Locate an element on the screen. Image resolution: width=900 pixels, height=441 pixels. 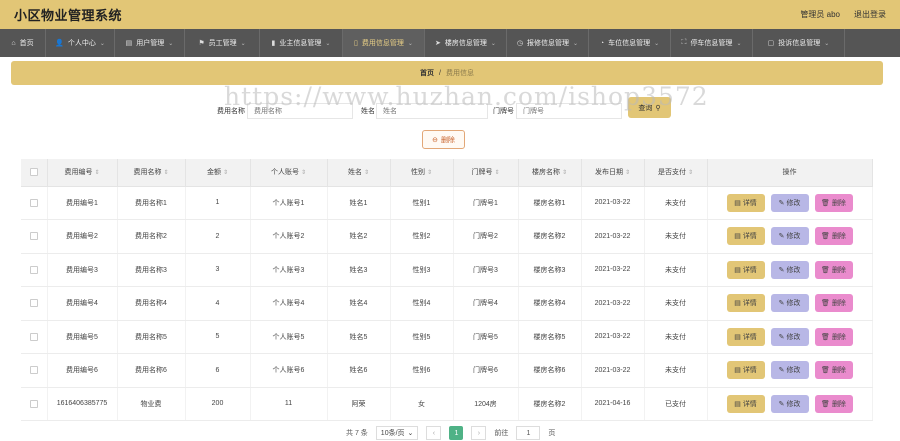
prev-page-button: ‹ is located at coordinates (434, 433).